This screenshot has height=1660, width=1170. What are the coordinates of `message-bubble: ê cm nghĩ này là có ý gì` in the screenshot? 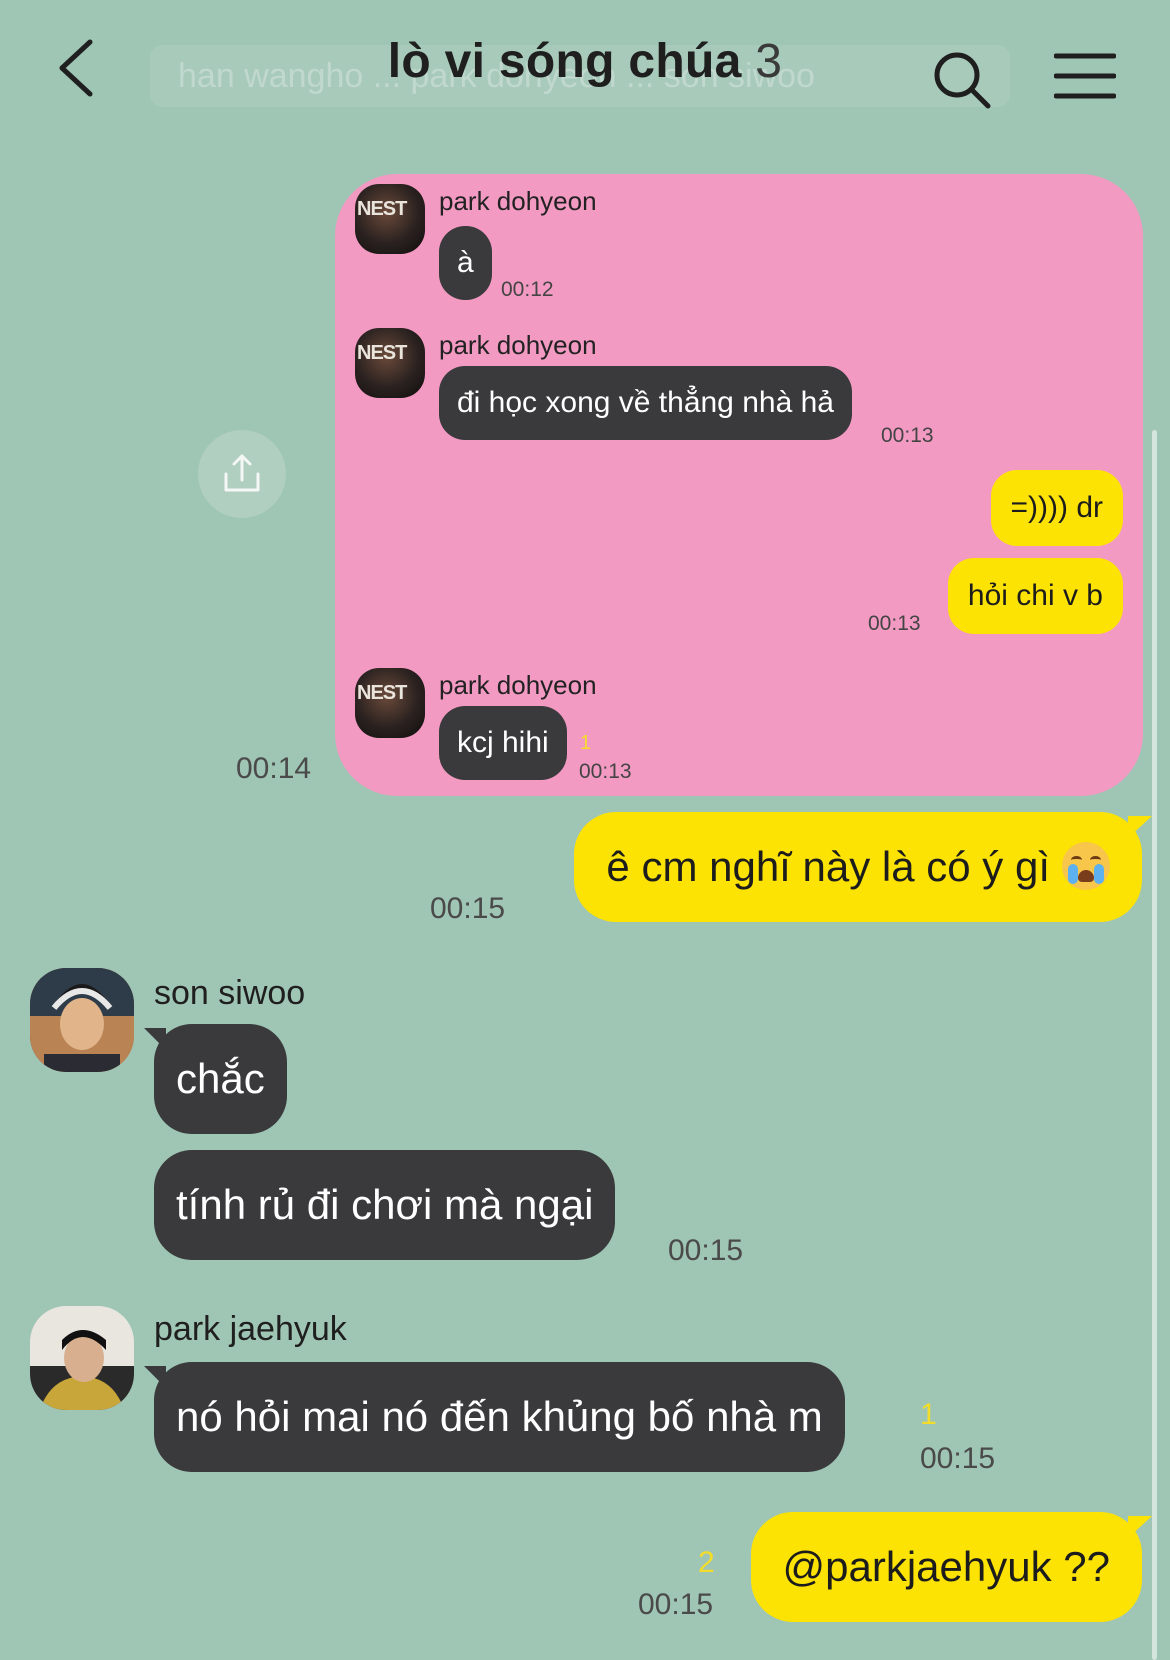 It's located at (858, 867).